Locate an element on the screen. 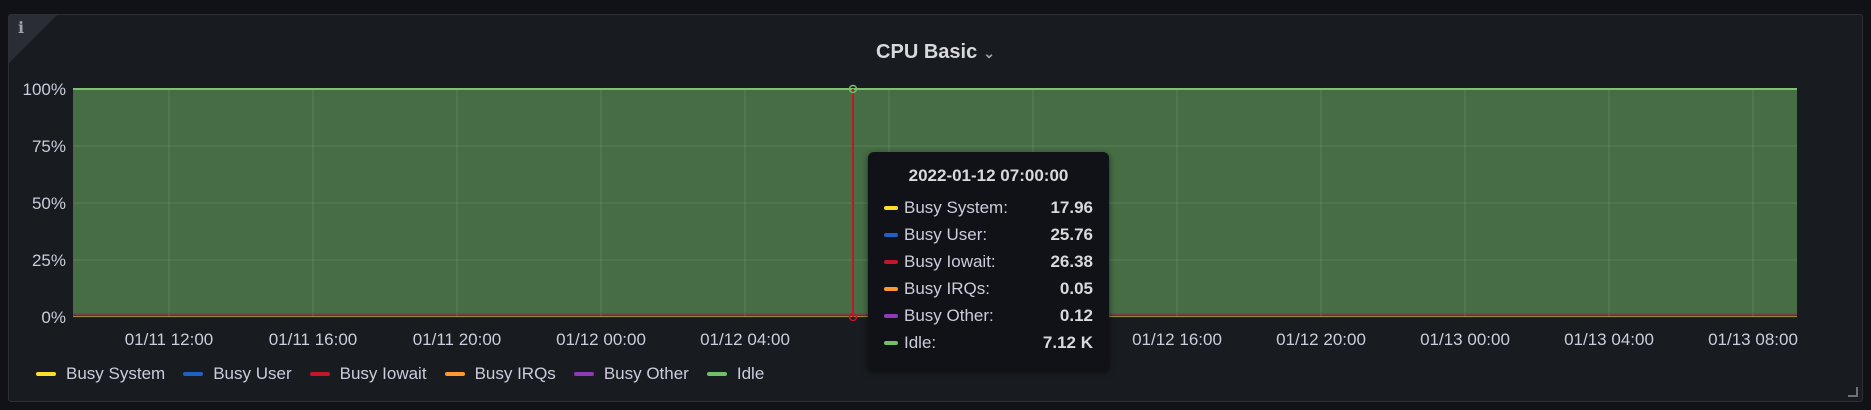 This screenshot has width=1871, height=410. tooltip-value: 0.05 is located at coordinates (1076, 288).